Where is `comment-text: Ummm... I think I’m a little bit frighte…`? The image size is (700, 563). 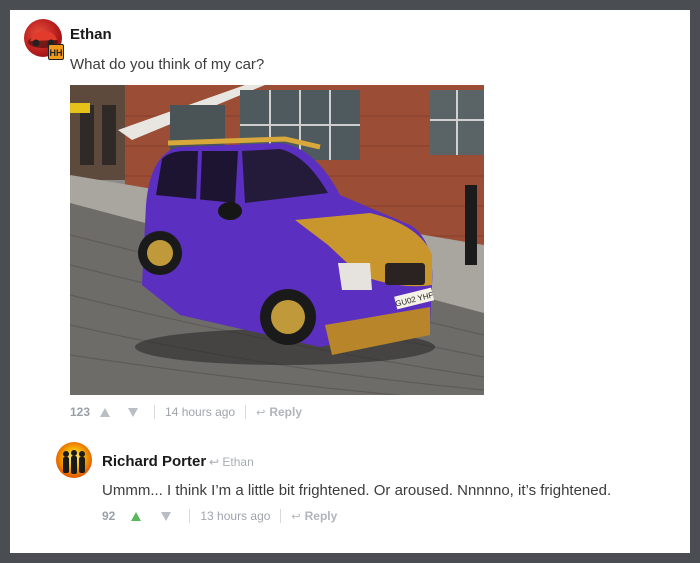
comment-text: Ummm... I think I’m a little bit frighte… is located at coordinates (357, 490).